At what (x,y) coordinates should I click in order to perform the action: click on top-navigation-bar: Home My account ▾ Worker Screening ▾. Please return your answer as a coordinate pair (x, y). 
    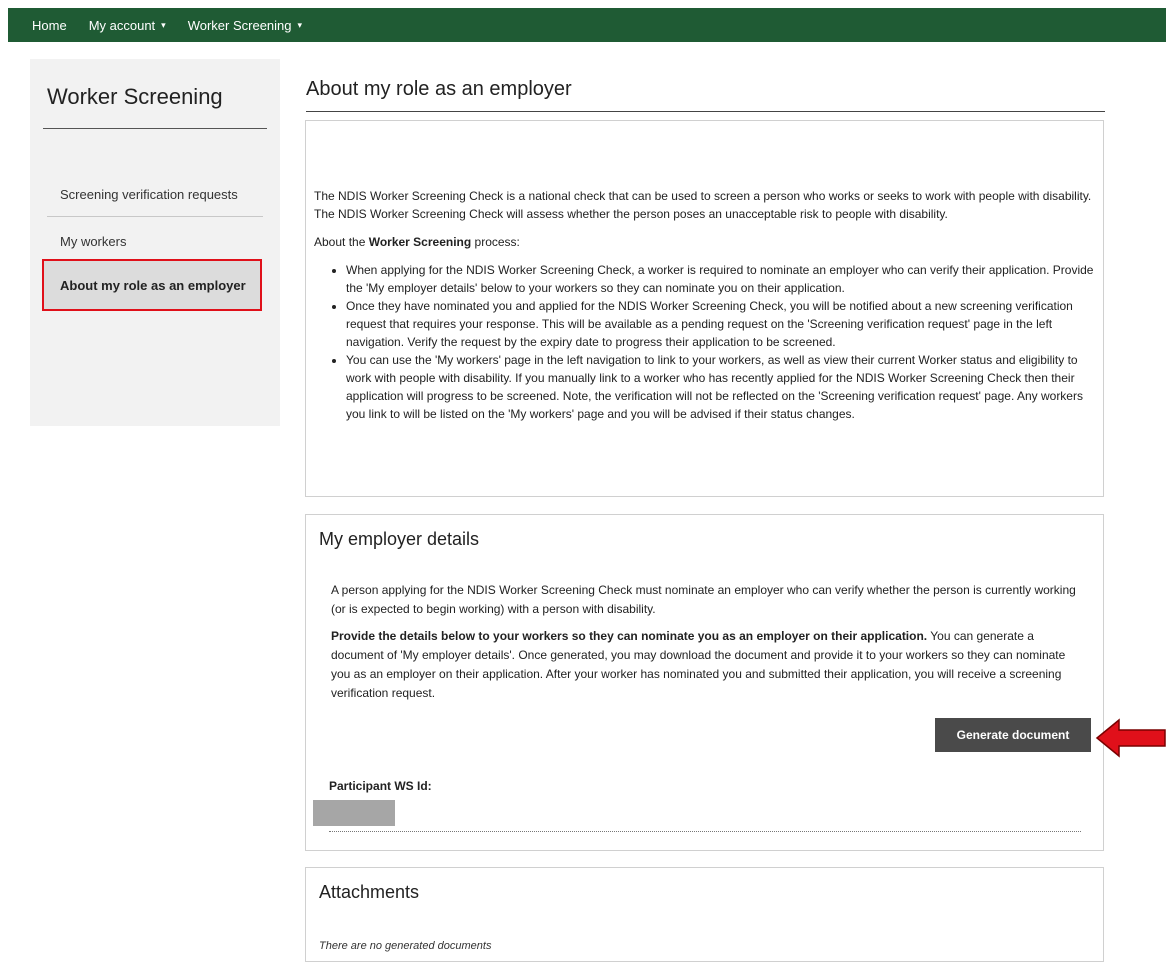
    Looking at the image, I should click on (587, 25).